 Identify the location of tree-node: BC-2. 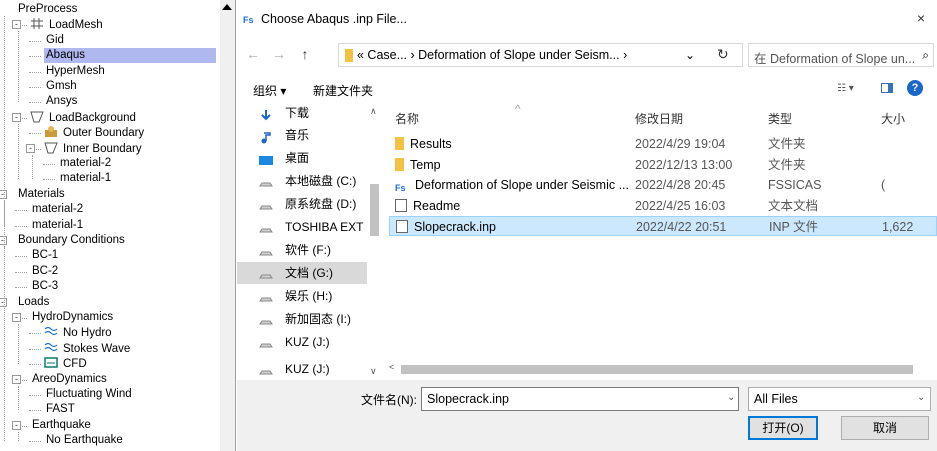
(45, 271).